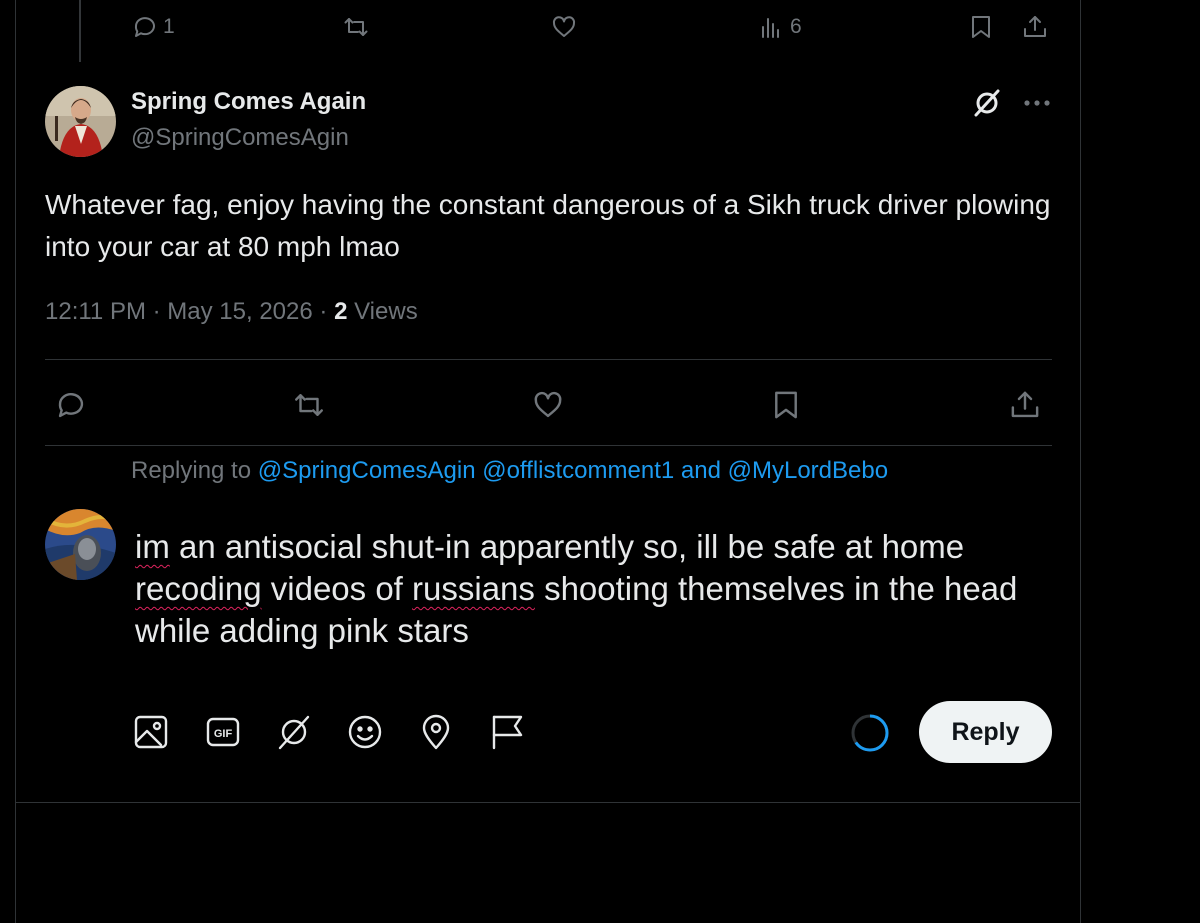 The height and width of the screenshot is (923, 1200). I want to click on mention-and-label: and, so click(701, 470).